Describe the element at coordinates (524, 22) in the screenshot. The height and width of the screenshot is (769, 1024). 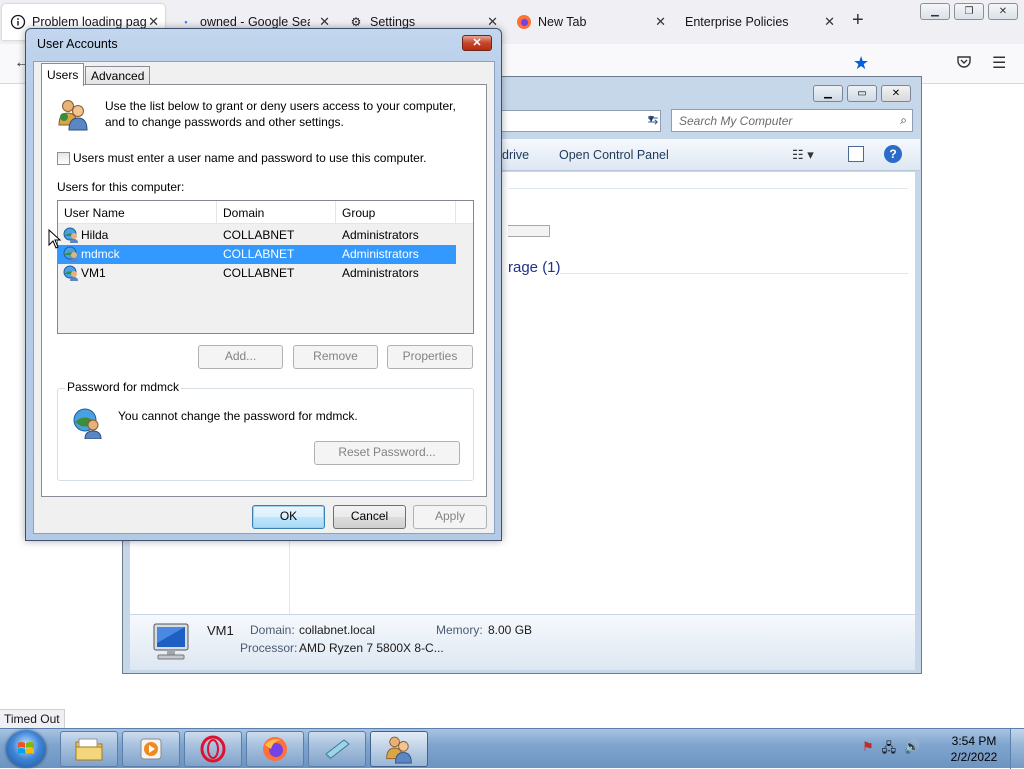
I see `firefox-icon` at that location.